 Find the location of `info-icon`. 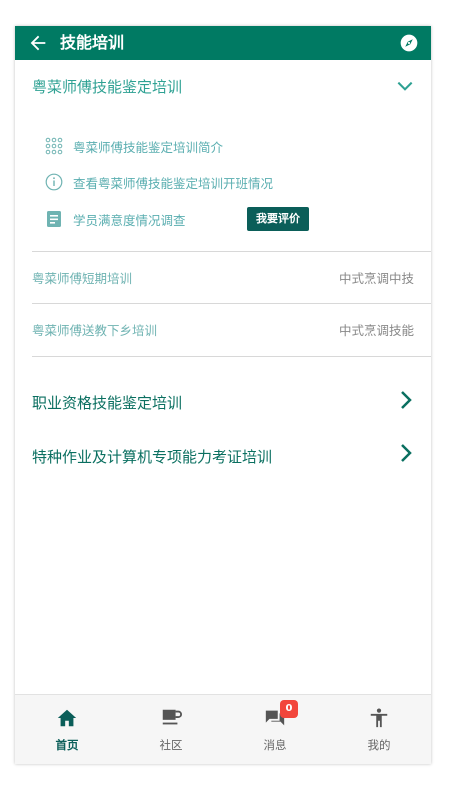

info-icon is located at coordinates (54, 182).